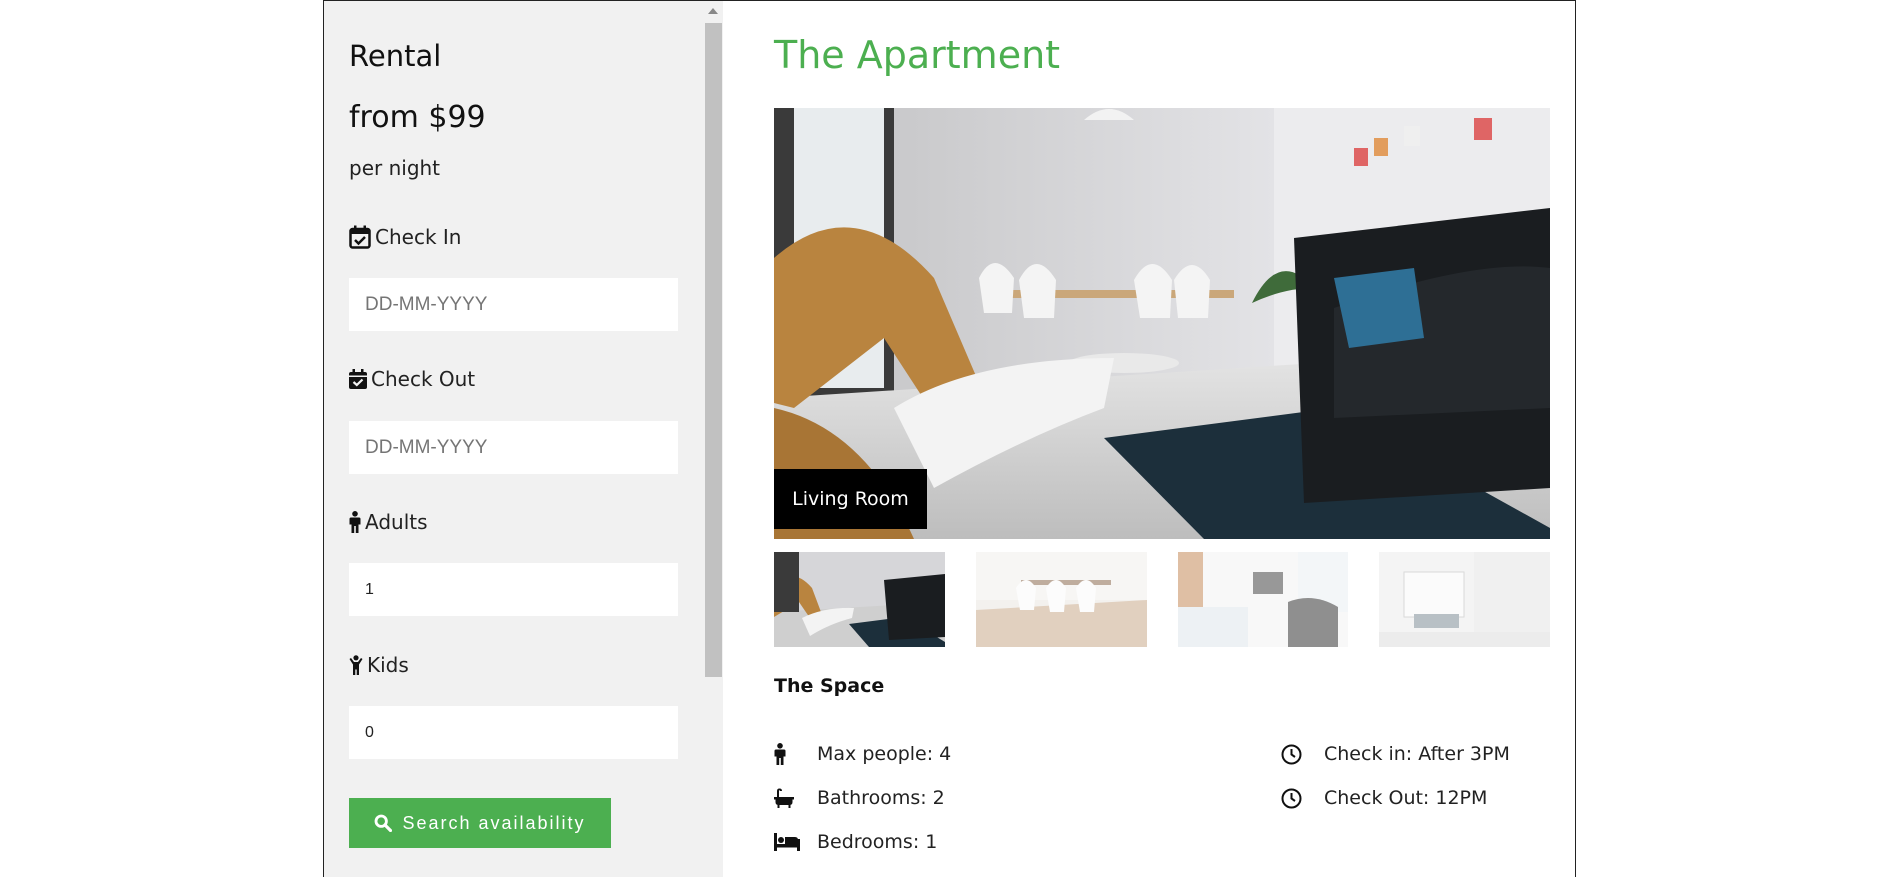 This screenshot has width=1895, height=877. I want to click on kids-label-text: Kids, so click(388, 665).